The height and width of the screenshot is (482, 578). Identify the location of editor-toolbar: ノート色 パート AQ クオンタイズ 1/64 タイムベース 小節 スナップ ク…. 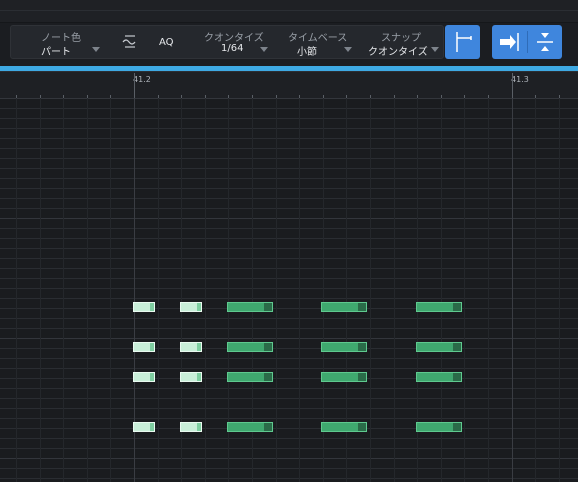
(227, 42).